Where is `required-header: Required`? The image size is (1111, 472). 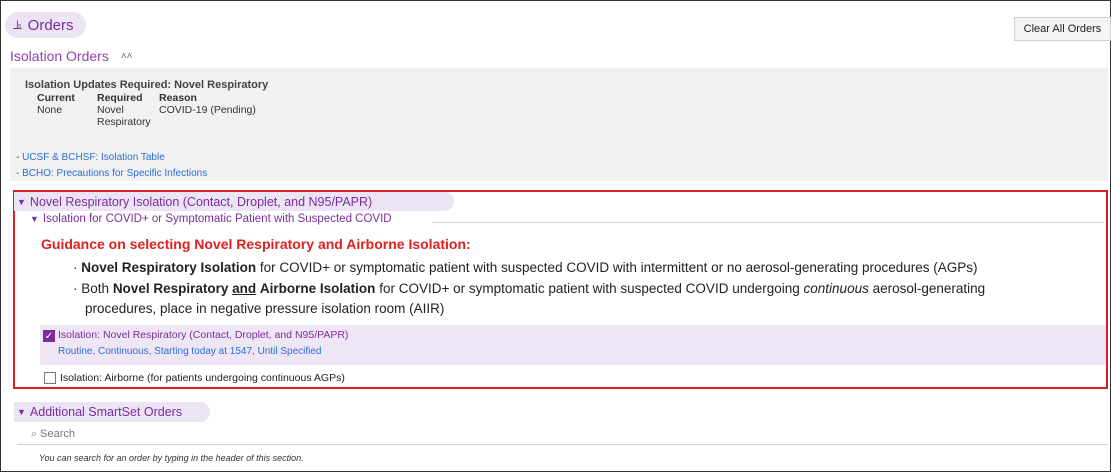 required-header: Required is located at coordinates (120, 98).